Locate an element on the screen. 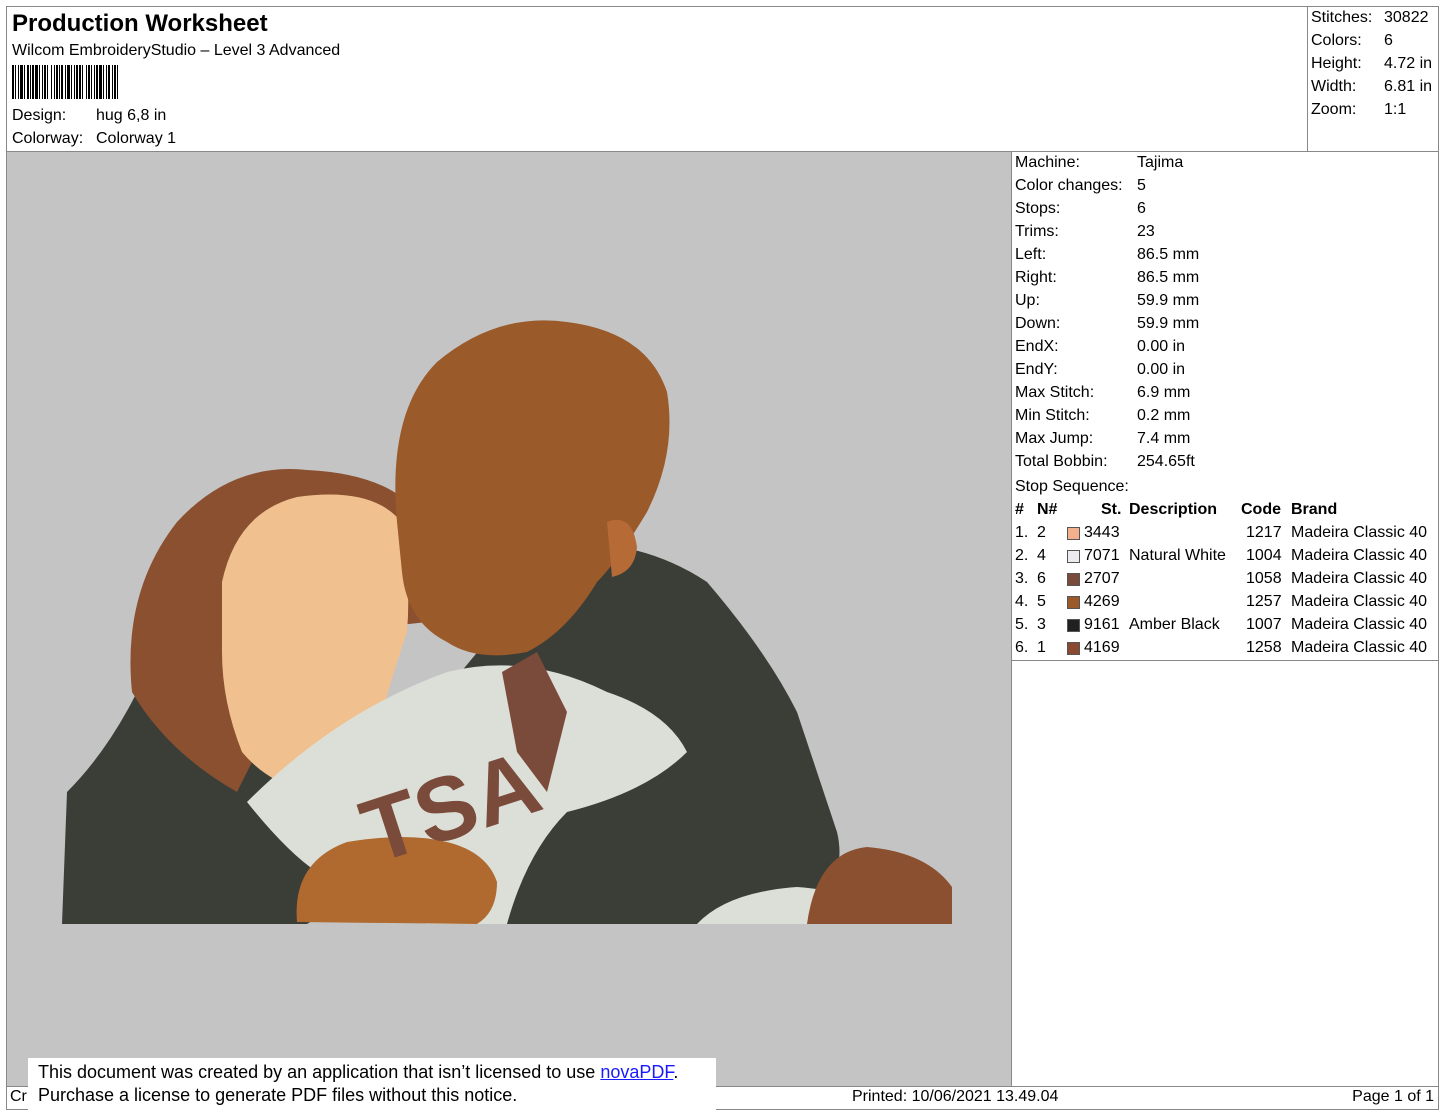 This screenshot has width=1445, height=1117. page-number: Page 1 of 1 is located at coordinates (1393, 1096).